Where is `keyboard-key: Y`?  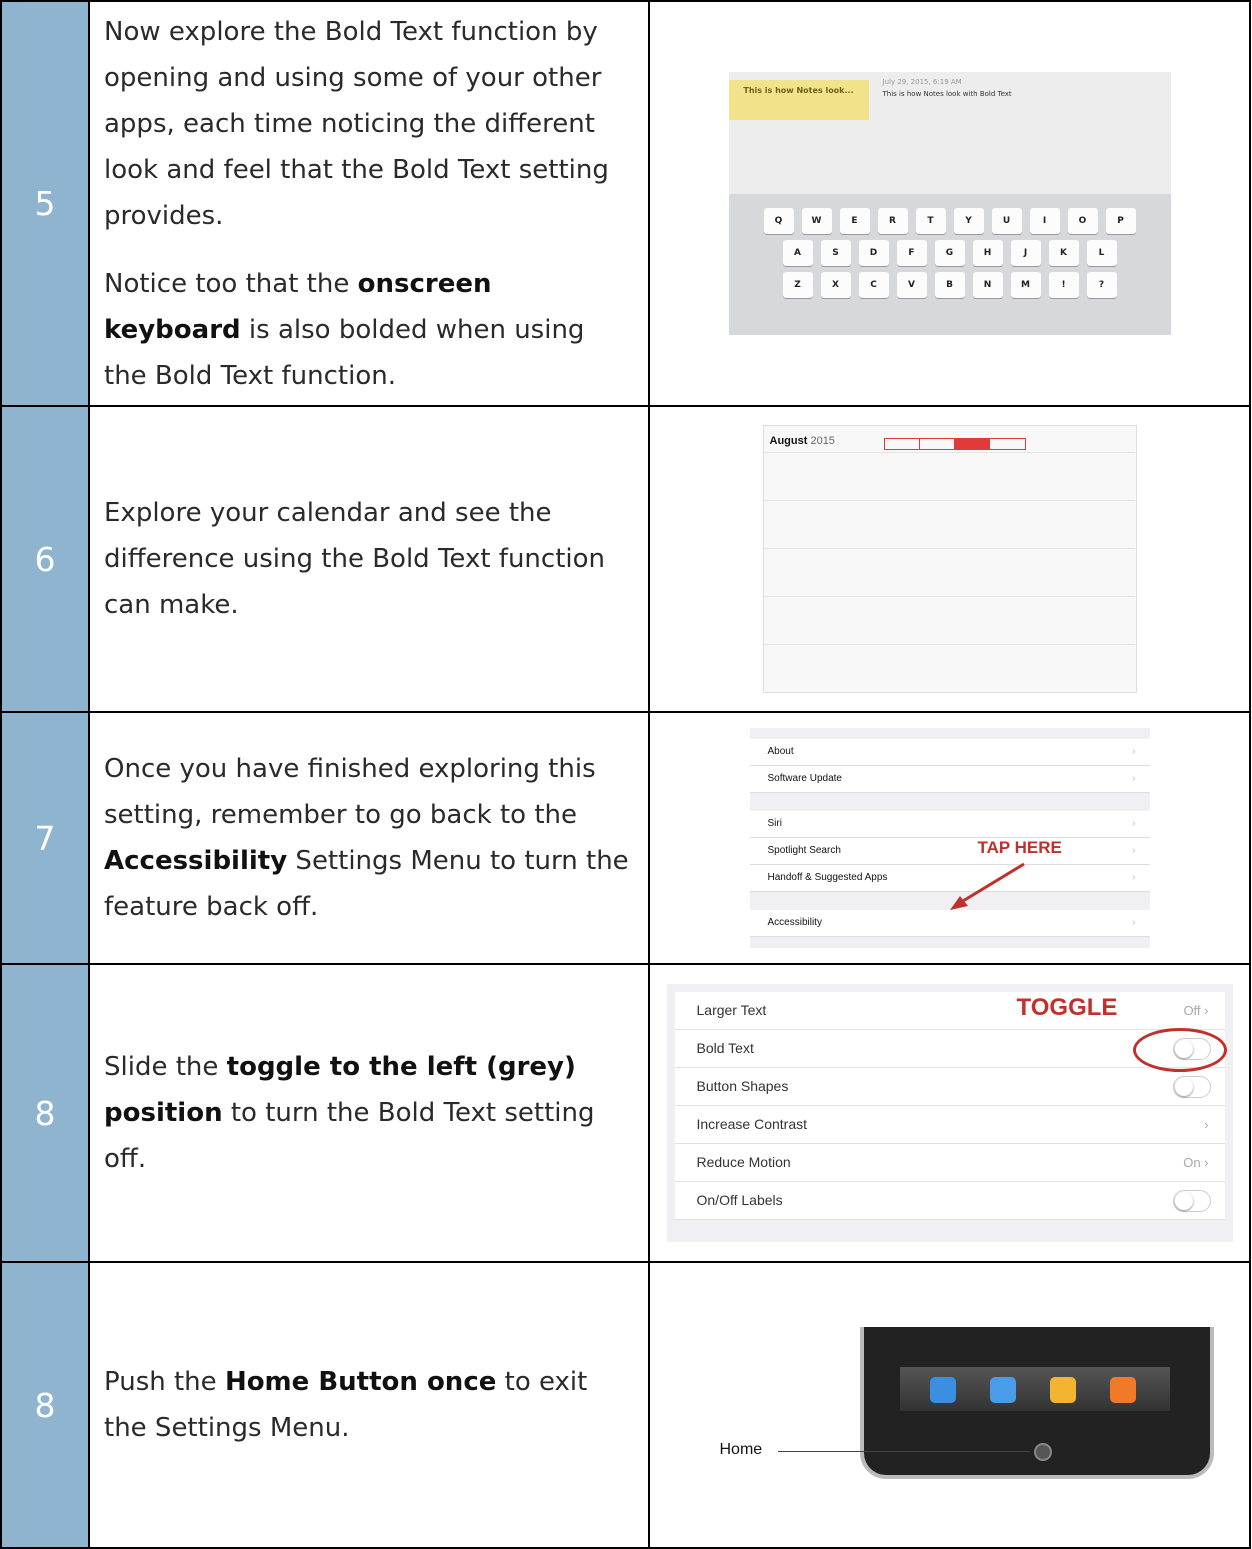 keyboard-key: Y is located at coordinates (968, 221).